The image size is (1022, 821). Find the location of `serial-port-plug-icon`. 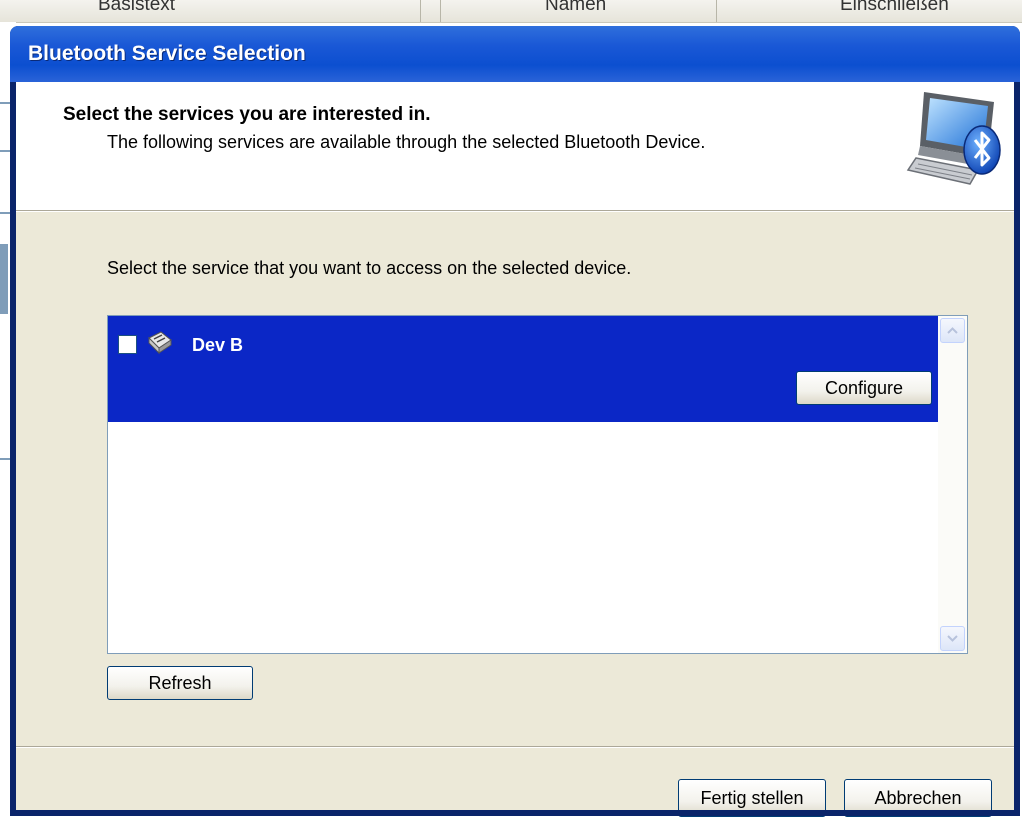

serial-port-plug-icon is located at coordinates (160, 343).